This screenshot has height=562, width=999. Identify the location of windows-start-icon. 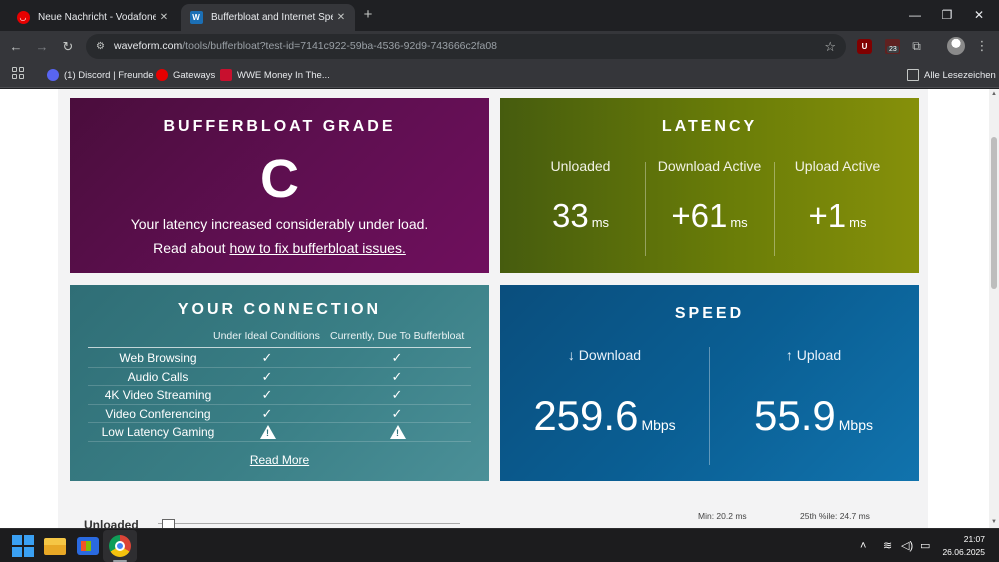
(23, 546).